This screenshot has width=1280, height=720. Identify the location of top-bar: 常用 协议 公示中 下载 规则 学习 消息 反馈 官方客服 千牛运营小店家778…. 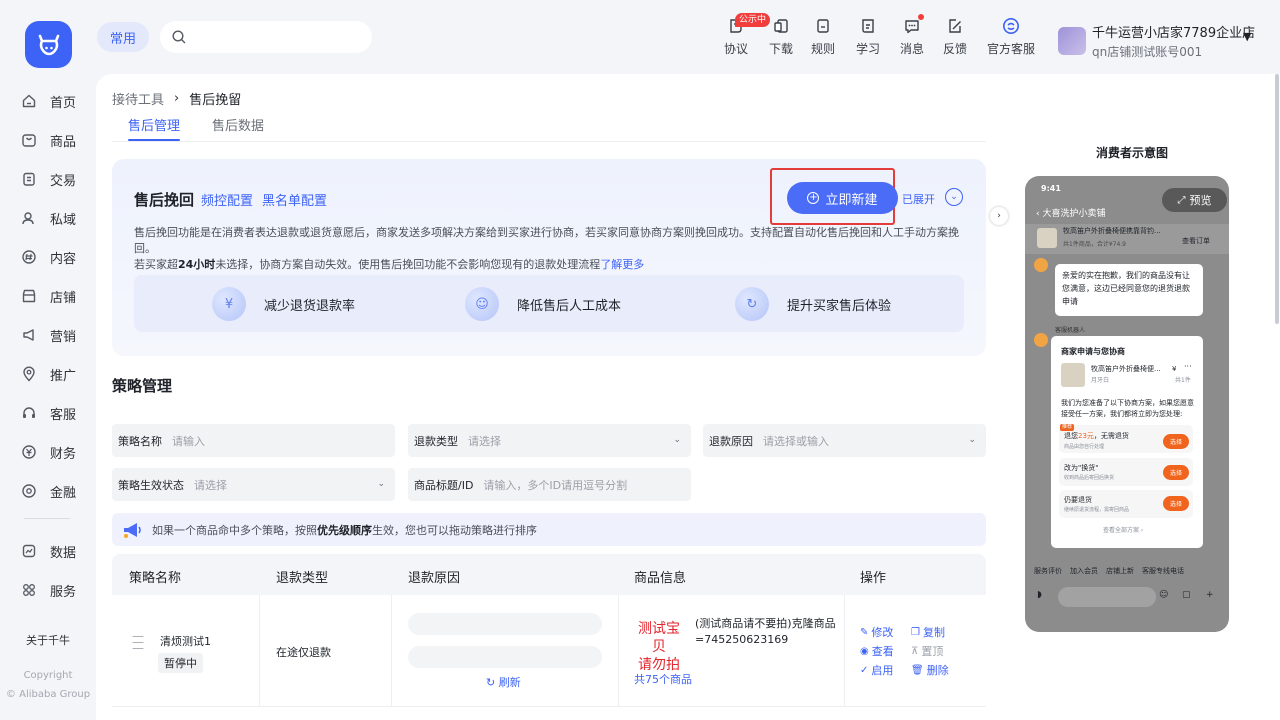
(640, 37).